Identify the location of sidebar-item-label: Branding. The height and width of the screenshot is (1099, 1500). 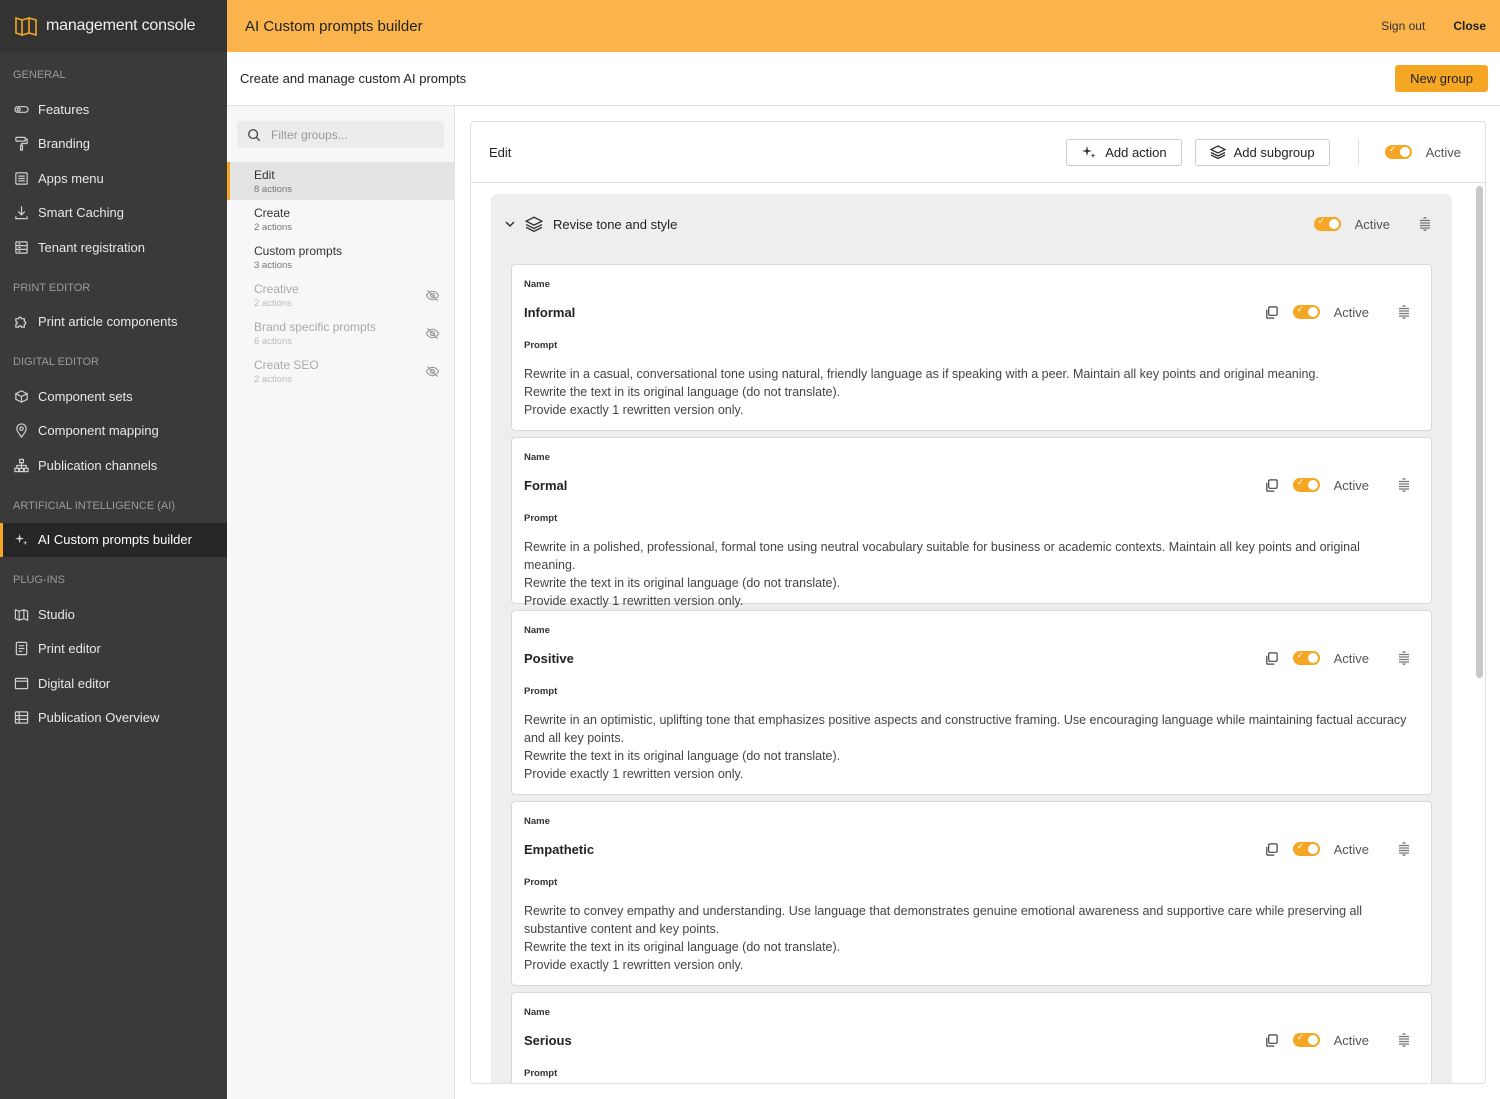
(64, 144).